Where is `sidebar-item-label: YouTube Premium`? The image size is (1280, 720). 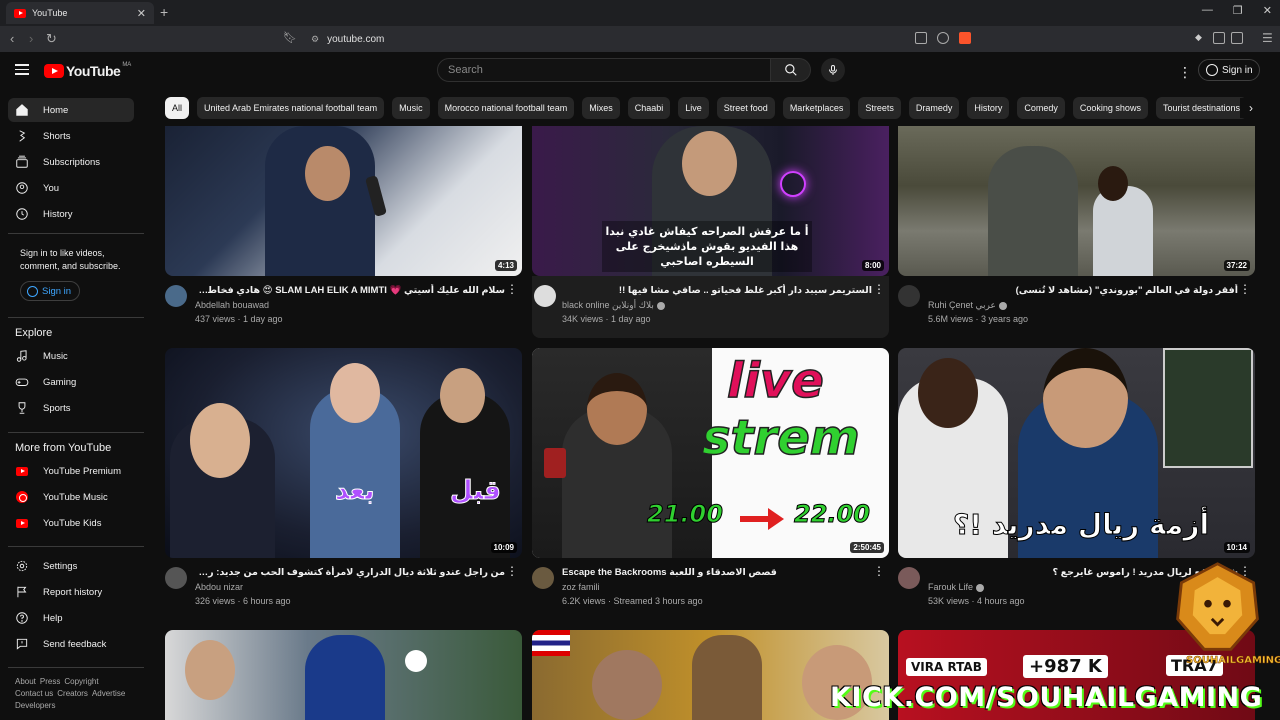 sidebar-item-label: YouTube Premium is located at coordinates (82, 471).